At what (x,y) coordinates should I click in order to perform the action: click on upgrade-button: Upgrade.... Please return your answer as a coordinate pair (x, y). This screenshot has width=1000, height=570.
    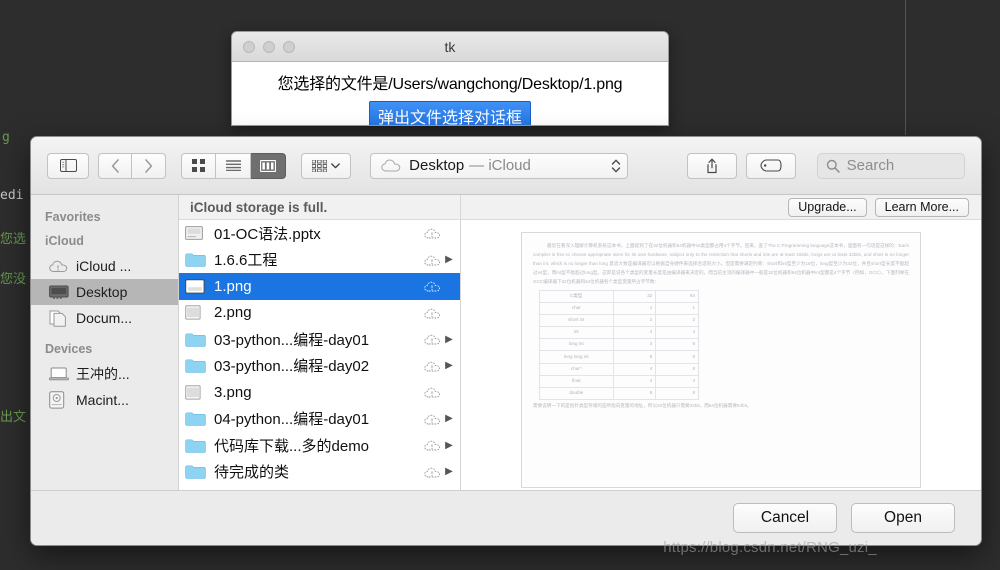
    Looking at the image, I should click on (827, 207).